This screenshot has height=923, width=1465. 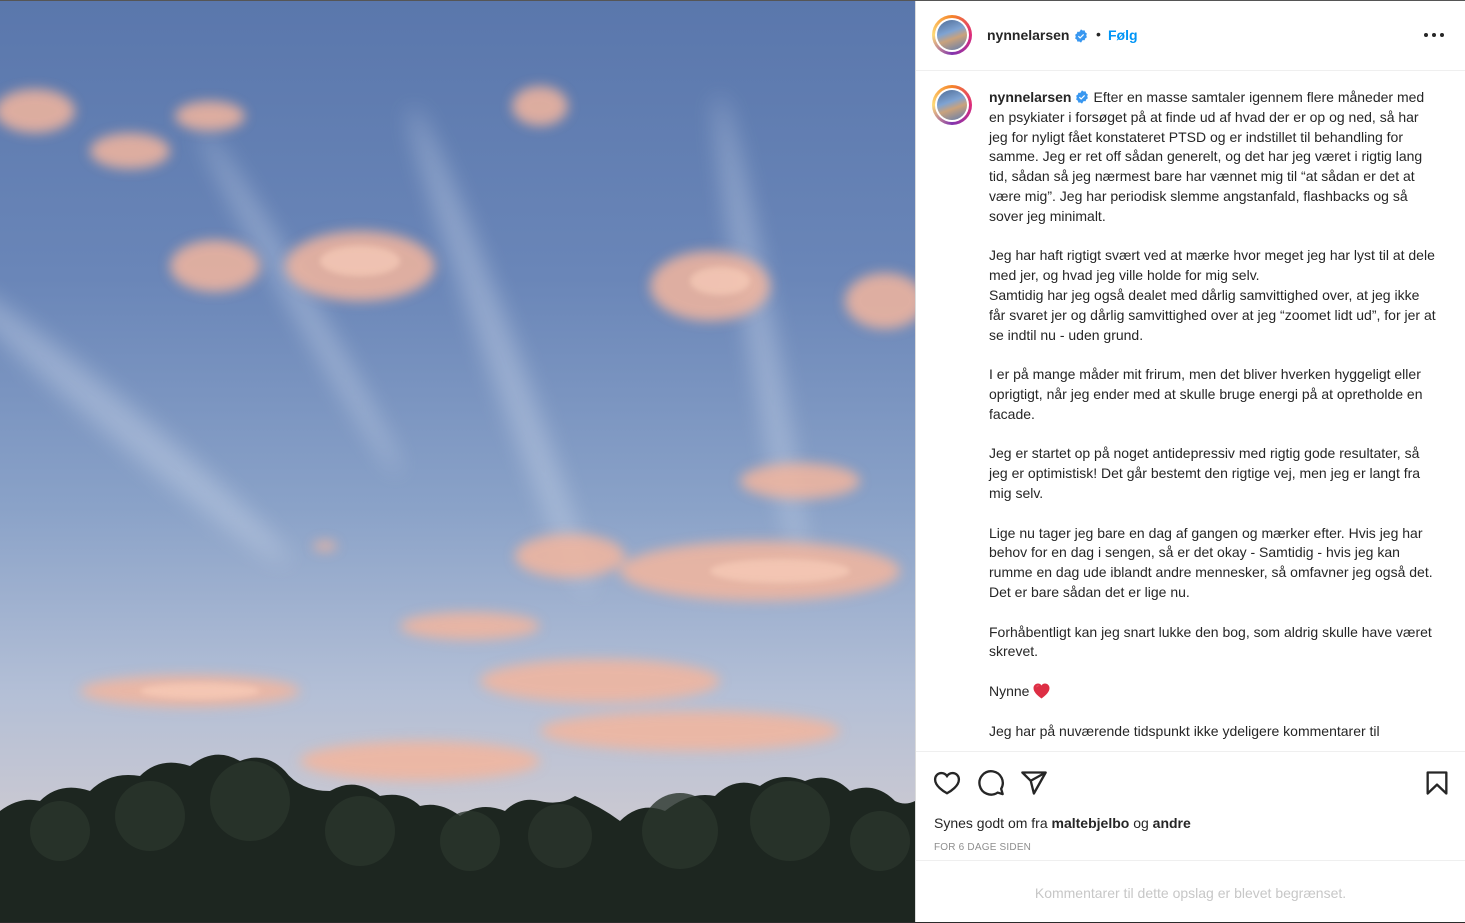 I want to click on author-username: nynnelarsen, so click(x=1028, y=35).